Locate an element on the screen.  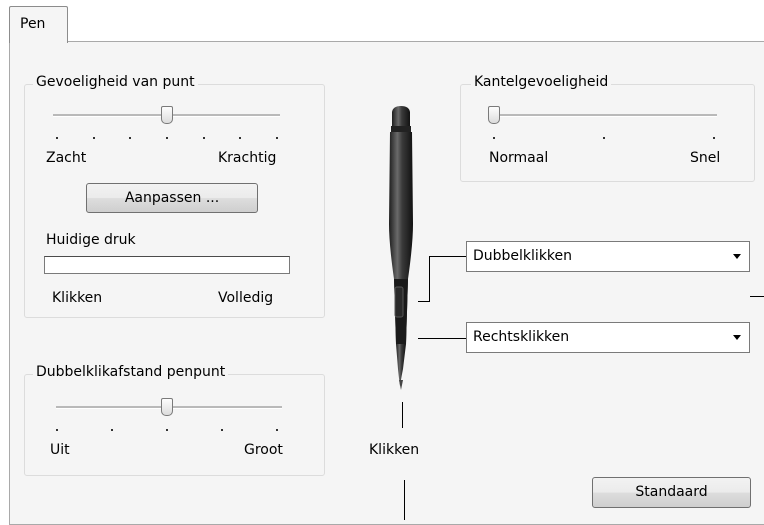
tilt-slider-track is located at coordinates (603, 115).